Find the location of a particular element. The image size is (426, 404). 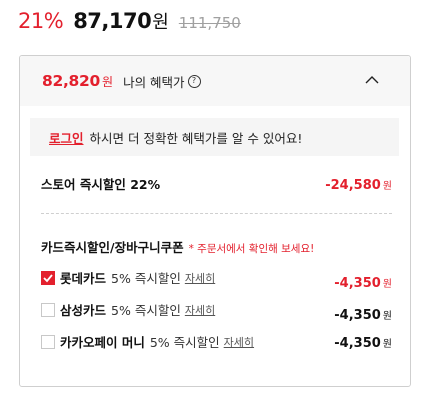

sale-price: 87,170 is located at coordinates (112, 21).